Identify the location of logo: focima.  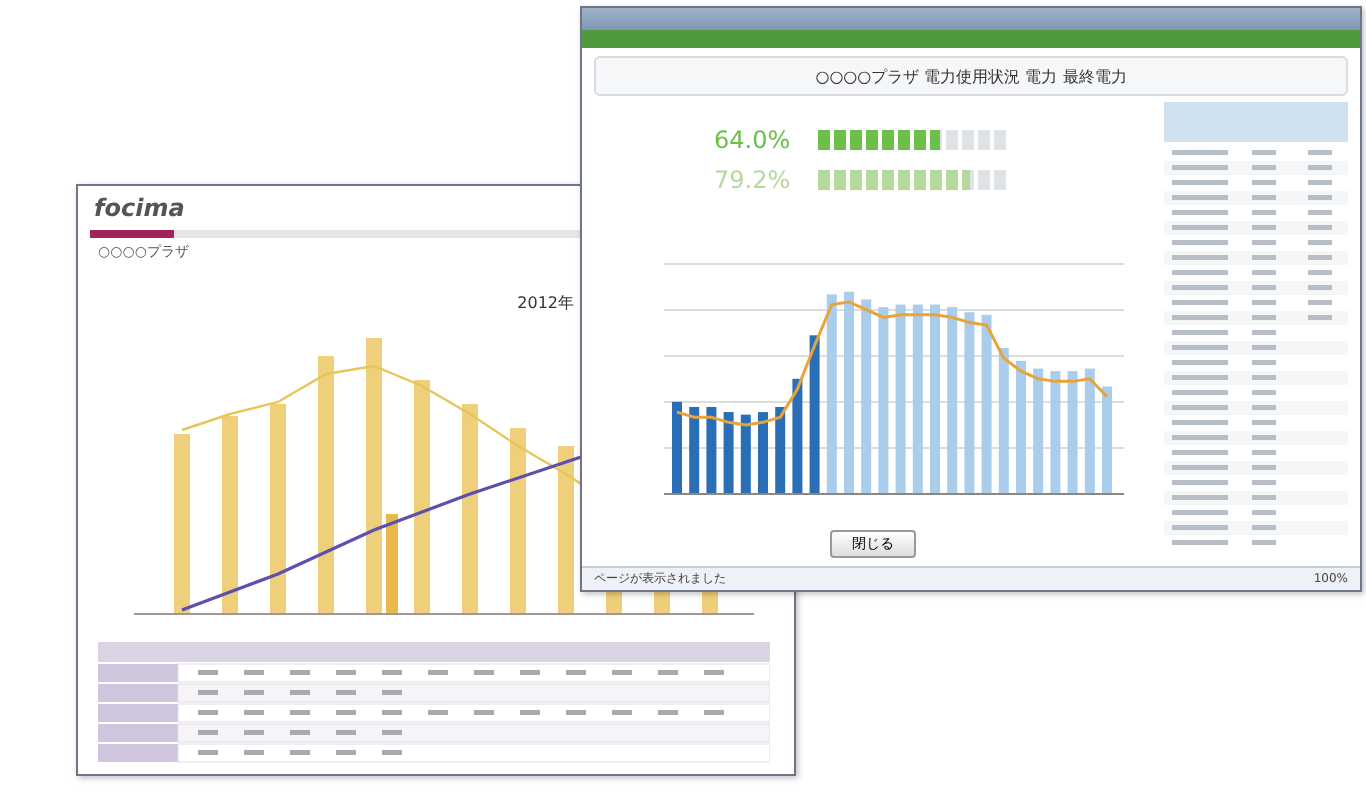
(139, 208).